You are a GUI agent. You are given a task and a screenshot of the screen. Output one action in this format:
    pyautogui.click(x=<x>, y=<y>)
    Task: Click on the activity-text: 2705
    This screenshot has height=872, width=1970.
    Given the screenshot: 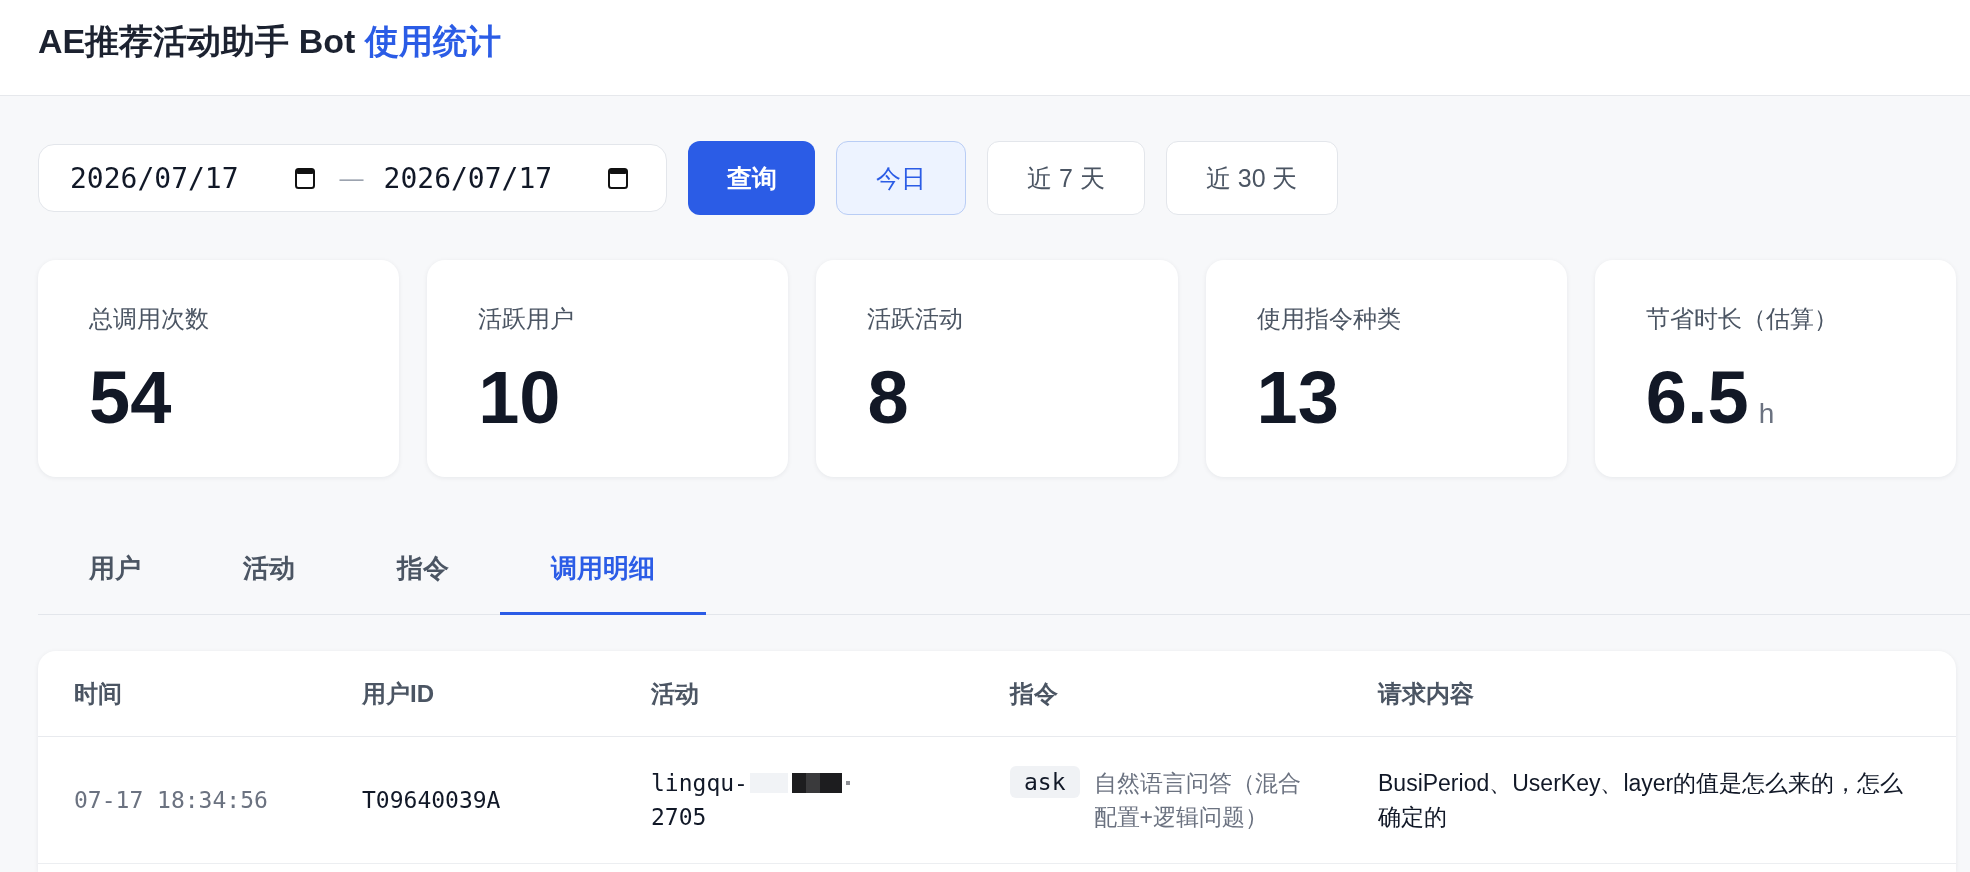 What is the action you would take?
    pyautogui.click(x=679, y=817)
    